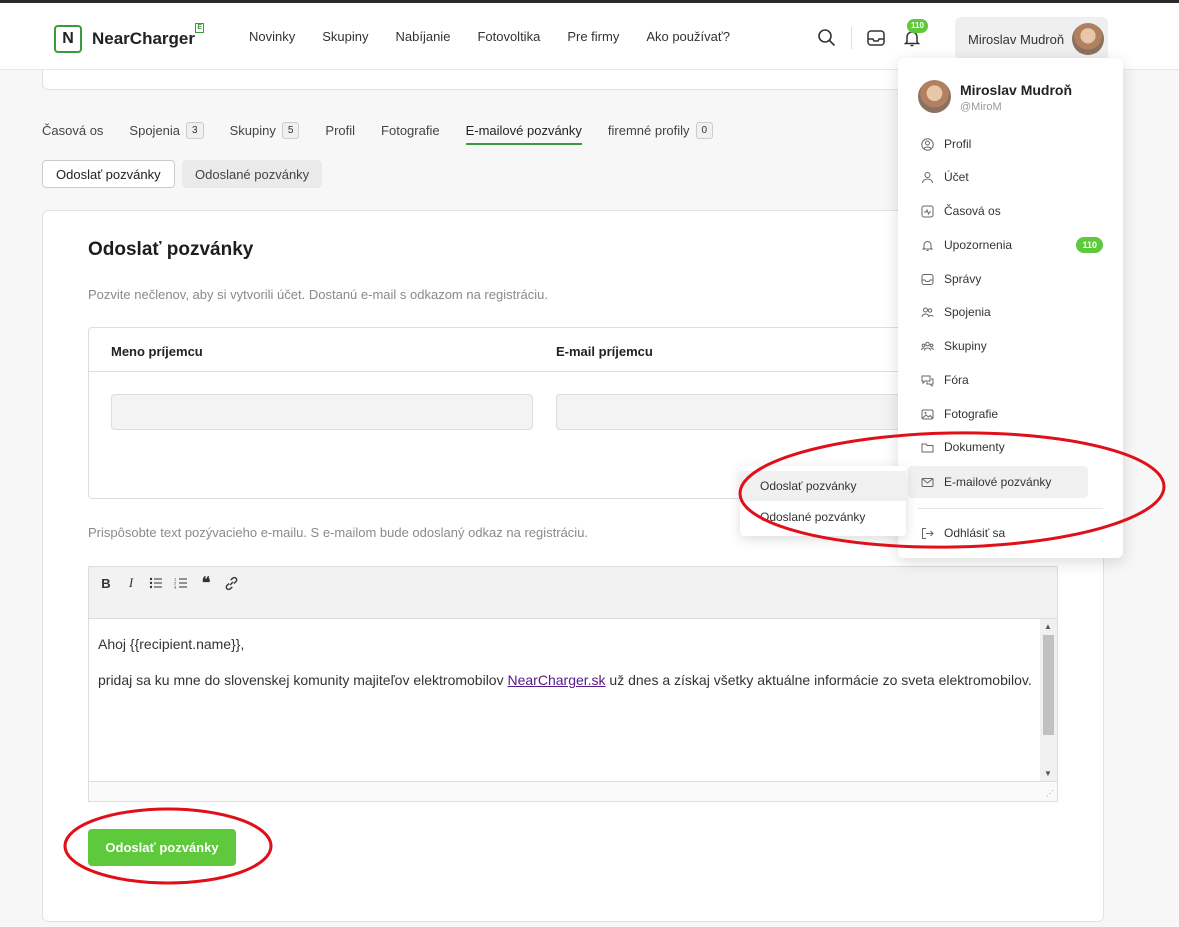 The image size is (1179, 927). Describe the element at coordinates (68, 39) in the screenshot. I see `logo-mark-icon: N` at that location.